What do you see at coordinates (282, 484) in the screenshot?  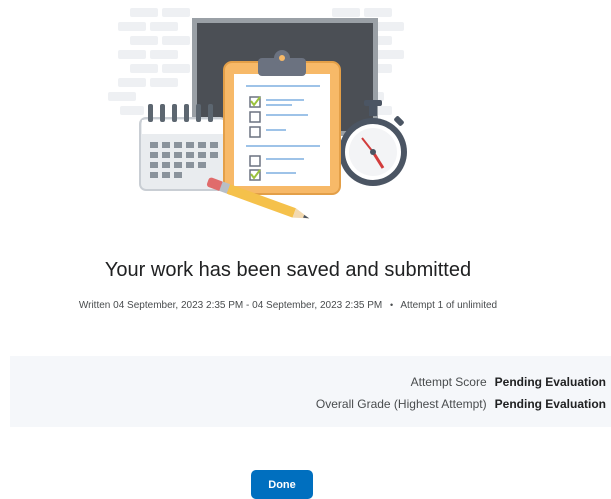 I see `done-button: Done` at bounding box center [282, 484].